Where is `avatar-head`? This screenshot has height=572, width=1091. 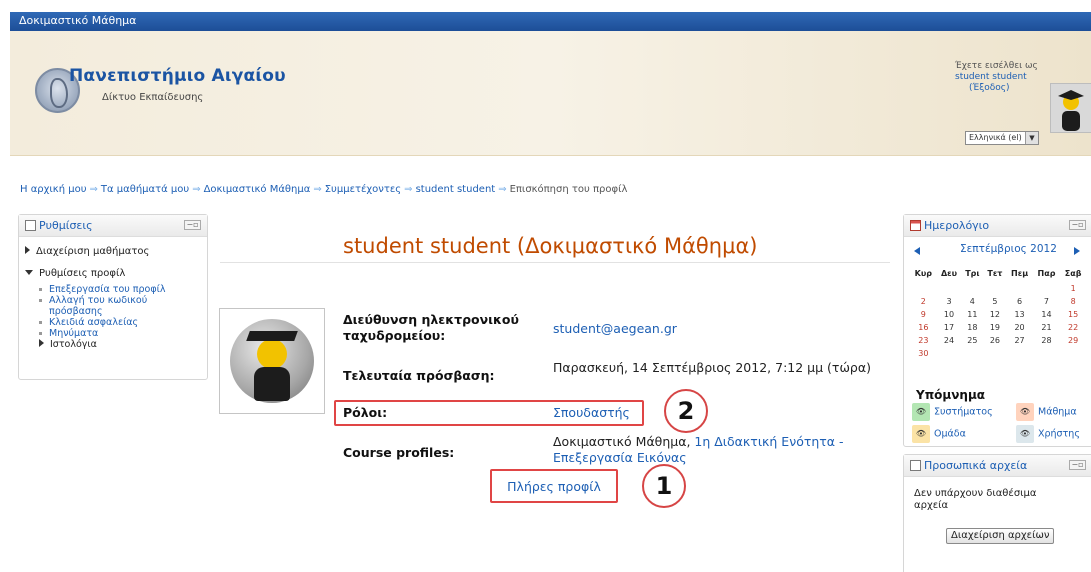 avatar-head is located at coordinates (272, 354).